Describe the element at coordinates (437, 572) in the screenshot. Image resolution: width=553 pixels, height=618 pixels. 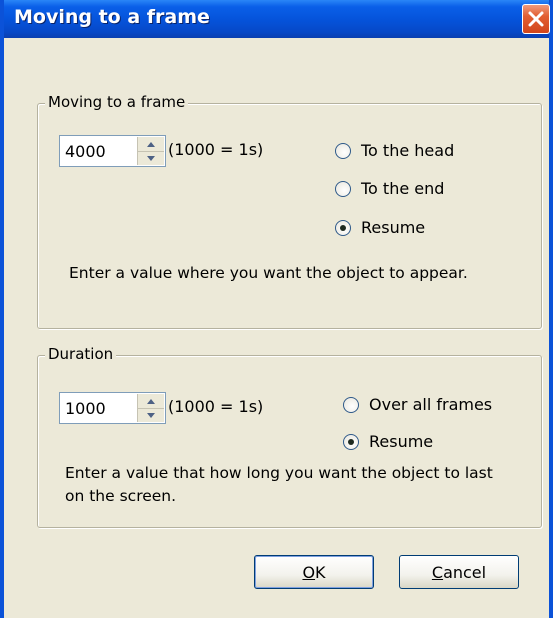
I see `cancel-mnemonic: C` at that location.